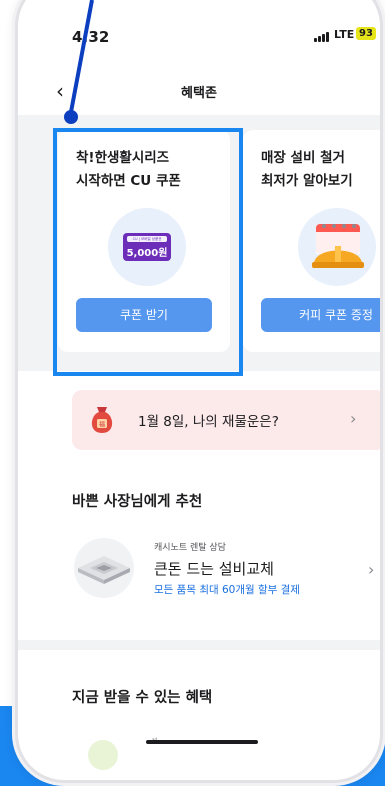 This screenshot has width=385, height=786. What do you see at coordinates (137, 502) in the screenshot?
I see `section-title: 바쁜 사장님에게 추천` at bounding box center [137, 502].